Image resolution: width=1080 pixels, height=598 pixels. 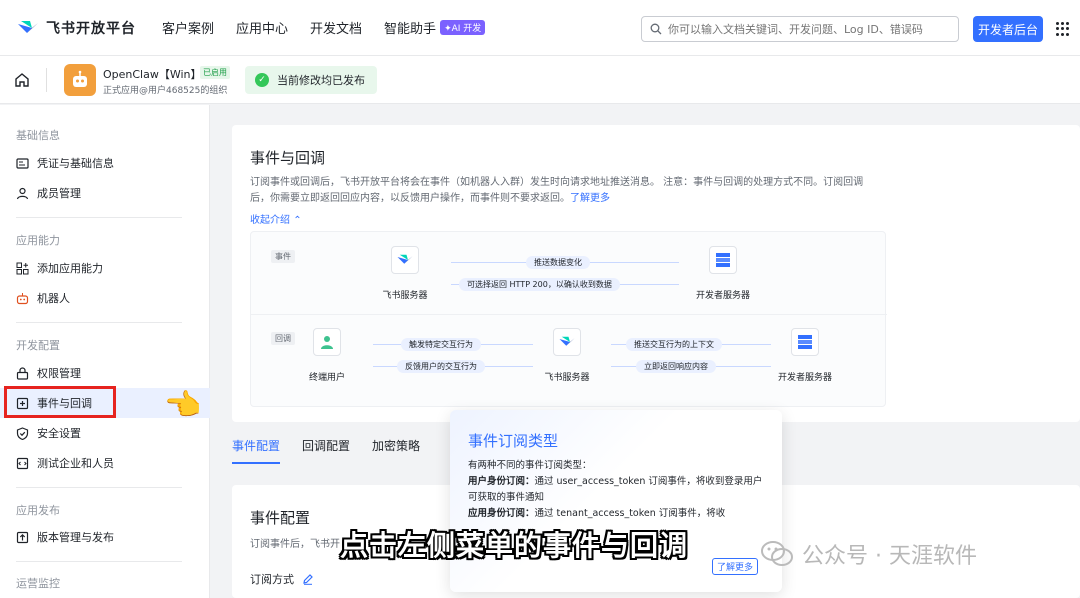 I want to click on sidebar-item-add-capability: 添加应用能力, so click(x=105, y=268).